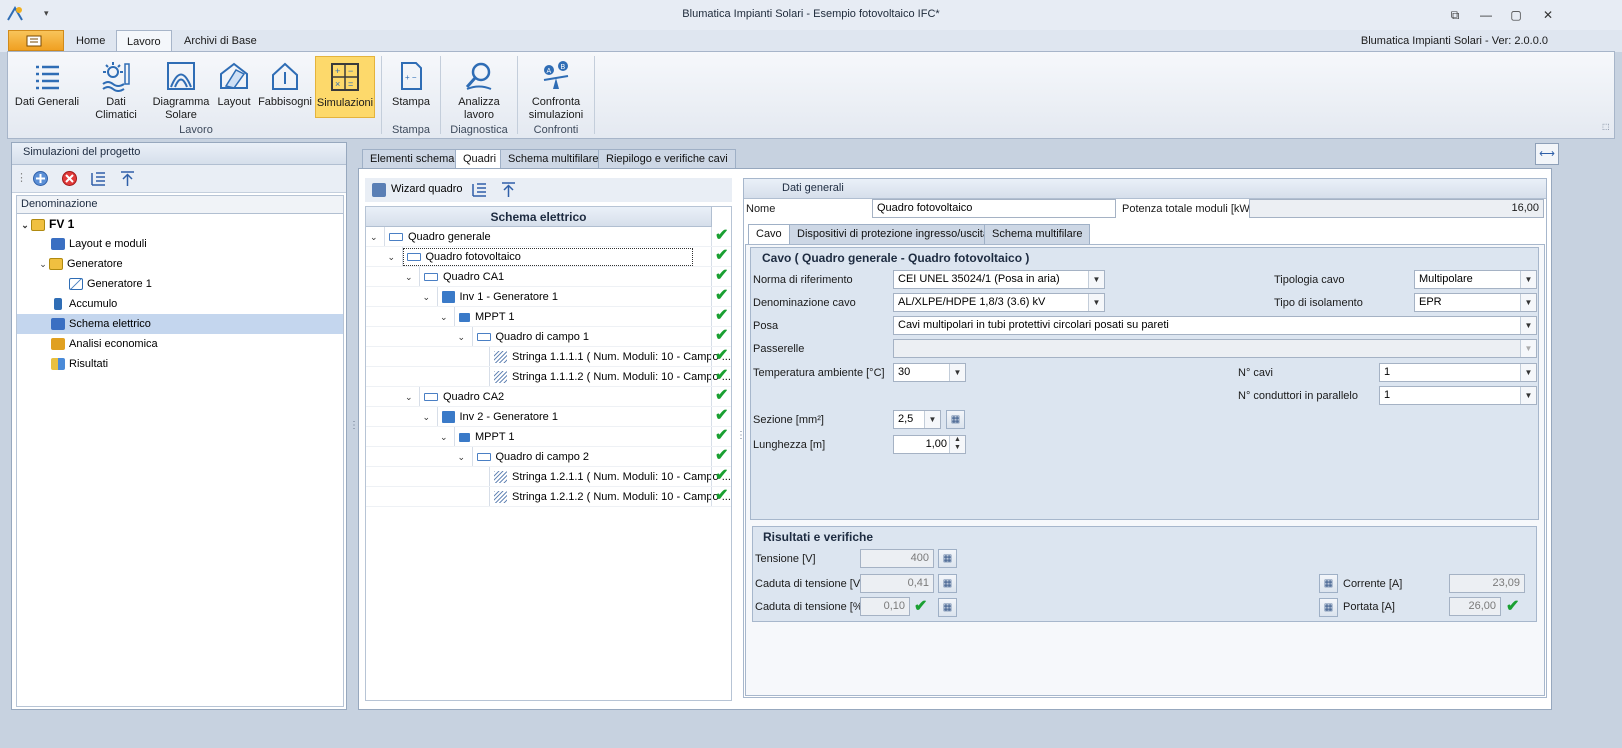 The image size is (1622, 748). What do you see at coordinates (90, 41) in the screenshot?
I see `tab-home: Home` at bounding box center [90, 41].